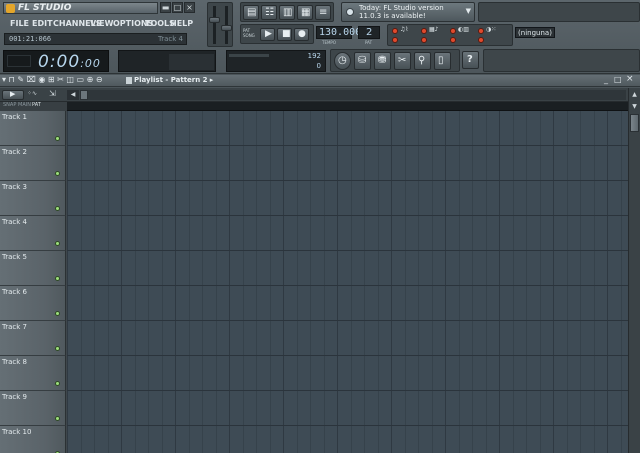 The width and height of the screenshot is (640, 453). Describe the element at coordinates (189, 7) in the screenshot. I see `close-icon: ×` at that location.